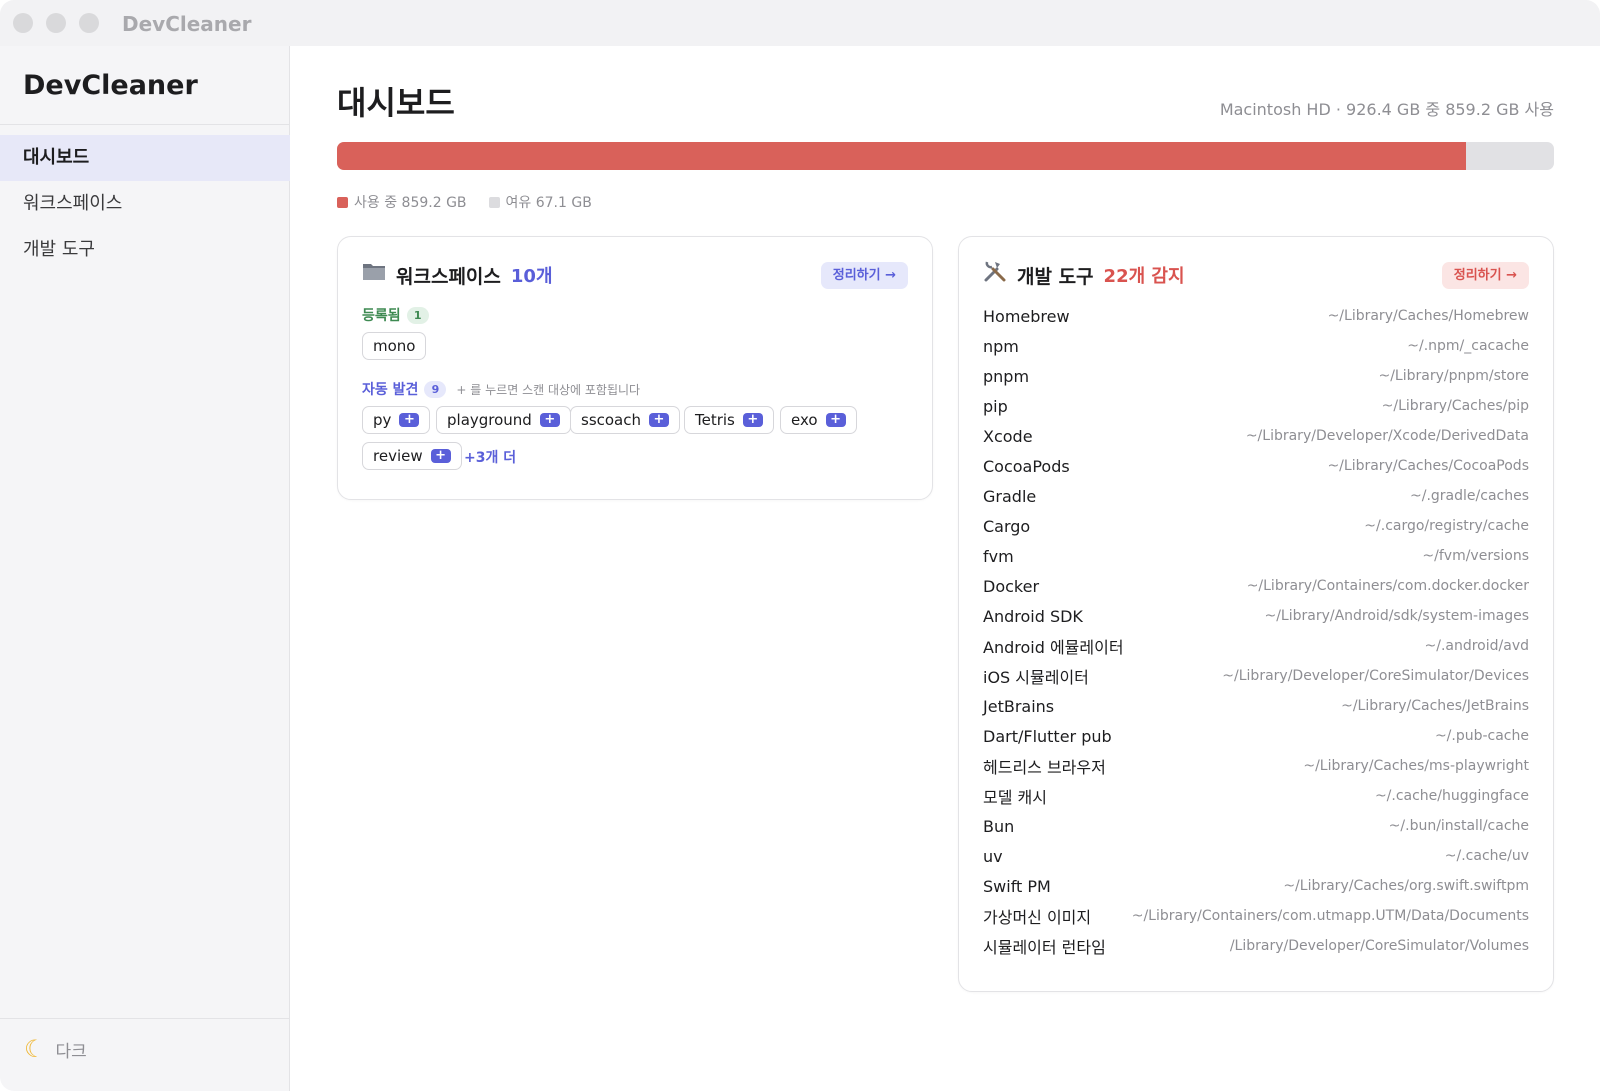 This screenshot has height=1091, width=1600. I want to click on registered-section-label: 등록됨 1, so click(395, 315).